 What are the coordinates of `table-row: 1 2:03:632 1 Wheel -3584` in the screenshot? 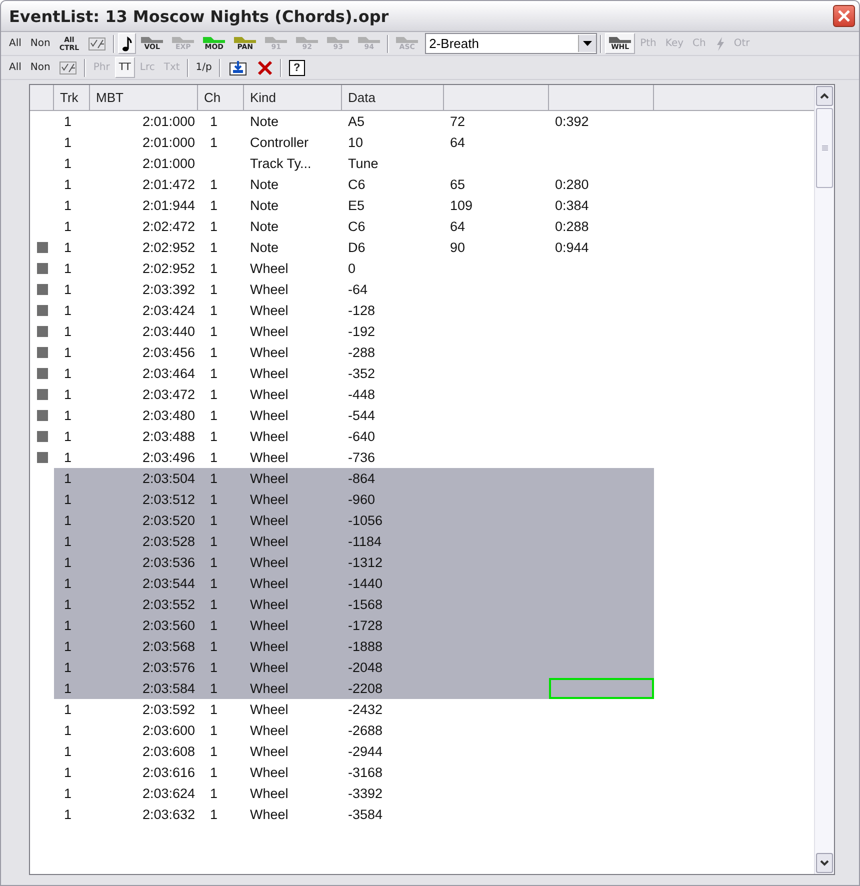 It's located at (354, 814).